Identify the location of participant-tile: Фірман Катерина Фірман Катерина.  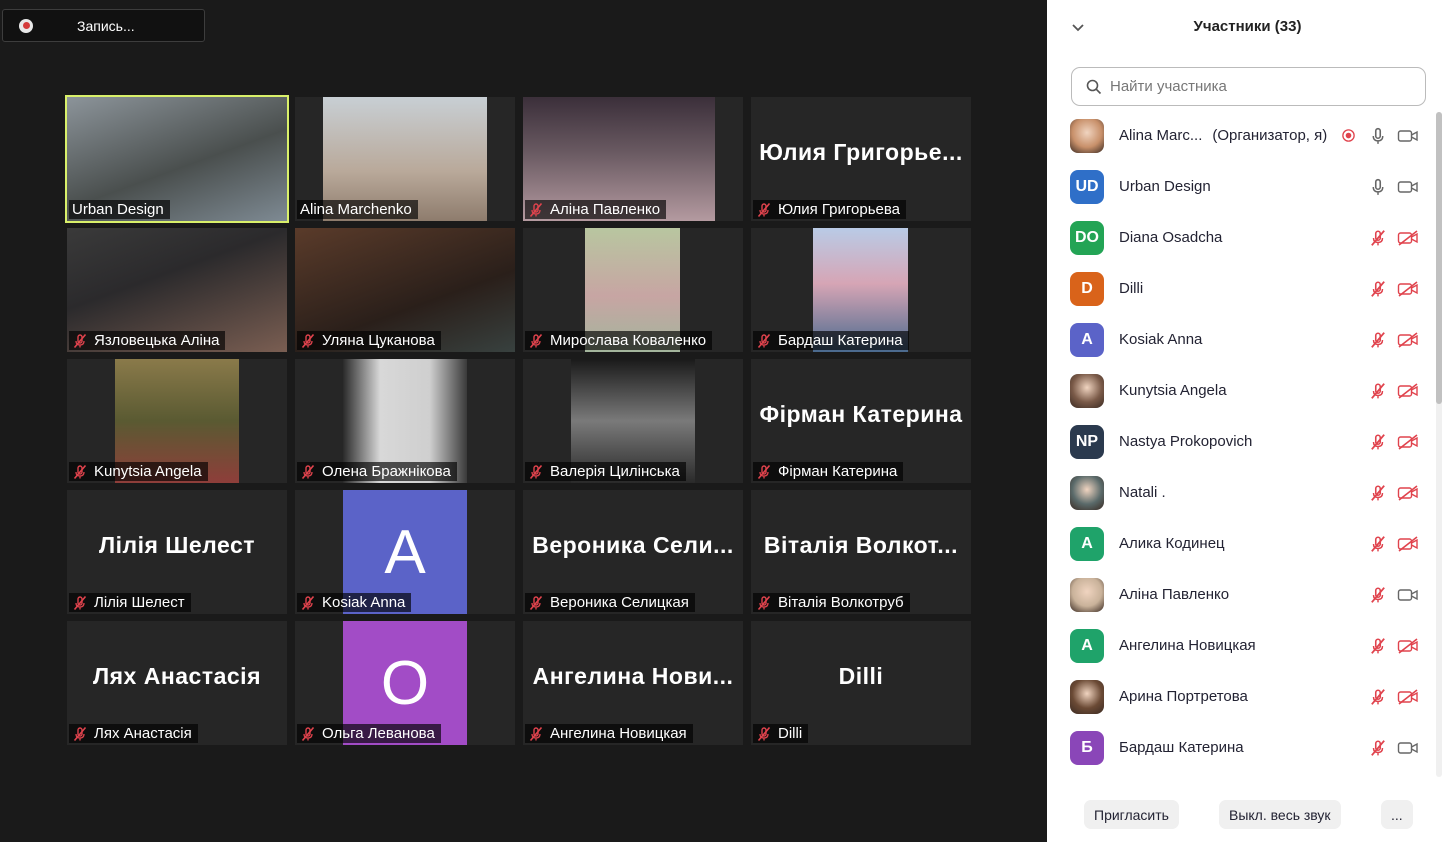
(861, 421).